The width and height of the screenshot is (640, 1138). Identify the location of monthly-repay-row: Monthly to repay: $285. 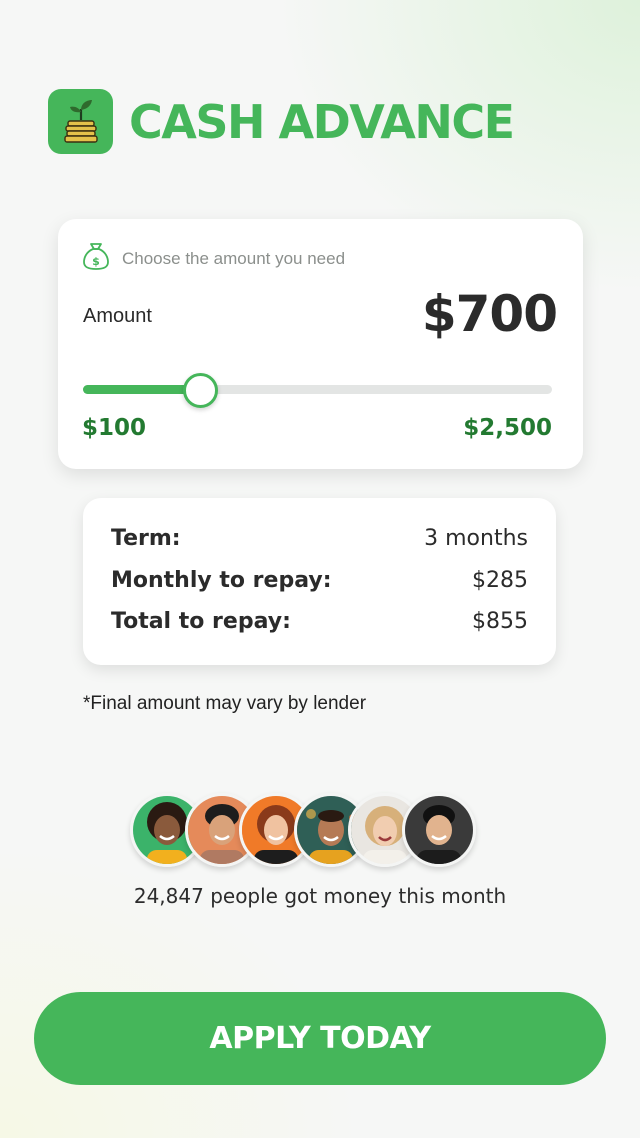
(319, 580).